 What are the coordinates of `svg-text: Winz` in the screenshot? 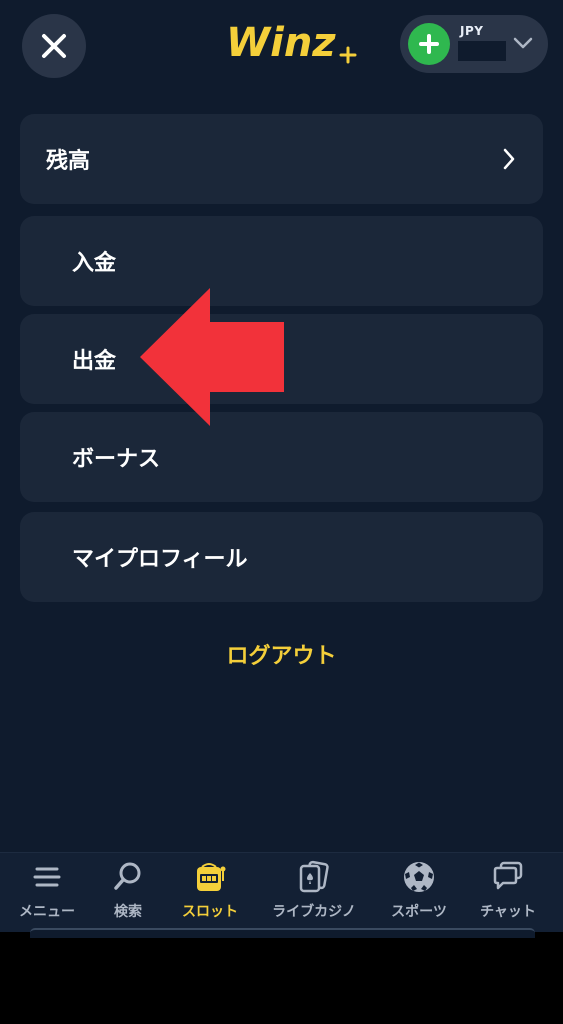 It's located at (281, 43).